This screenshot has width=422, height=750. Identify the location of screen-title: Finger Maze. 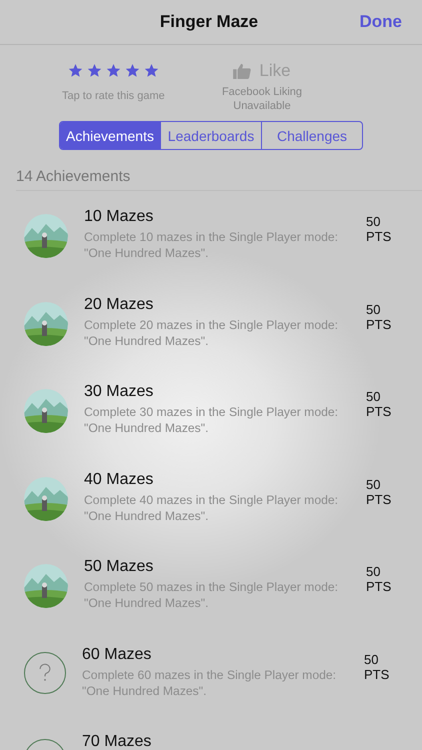
(209, 22).